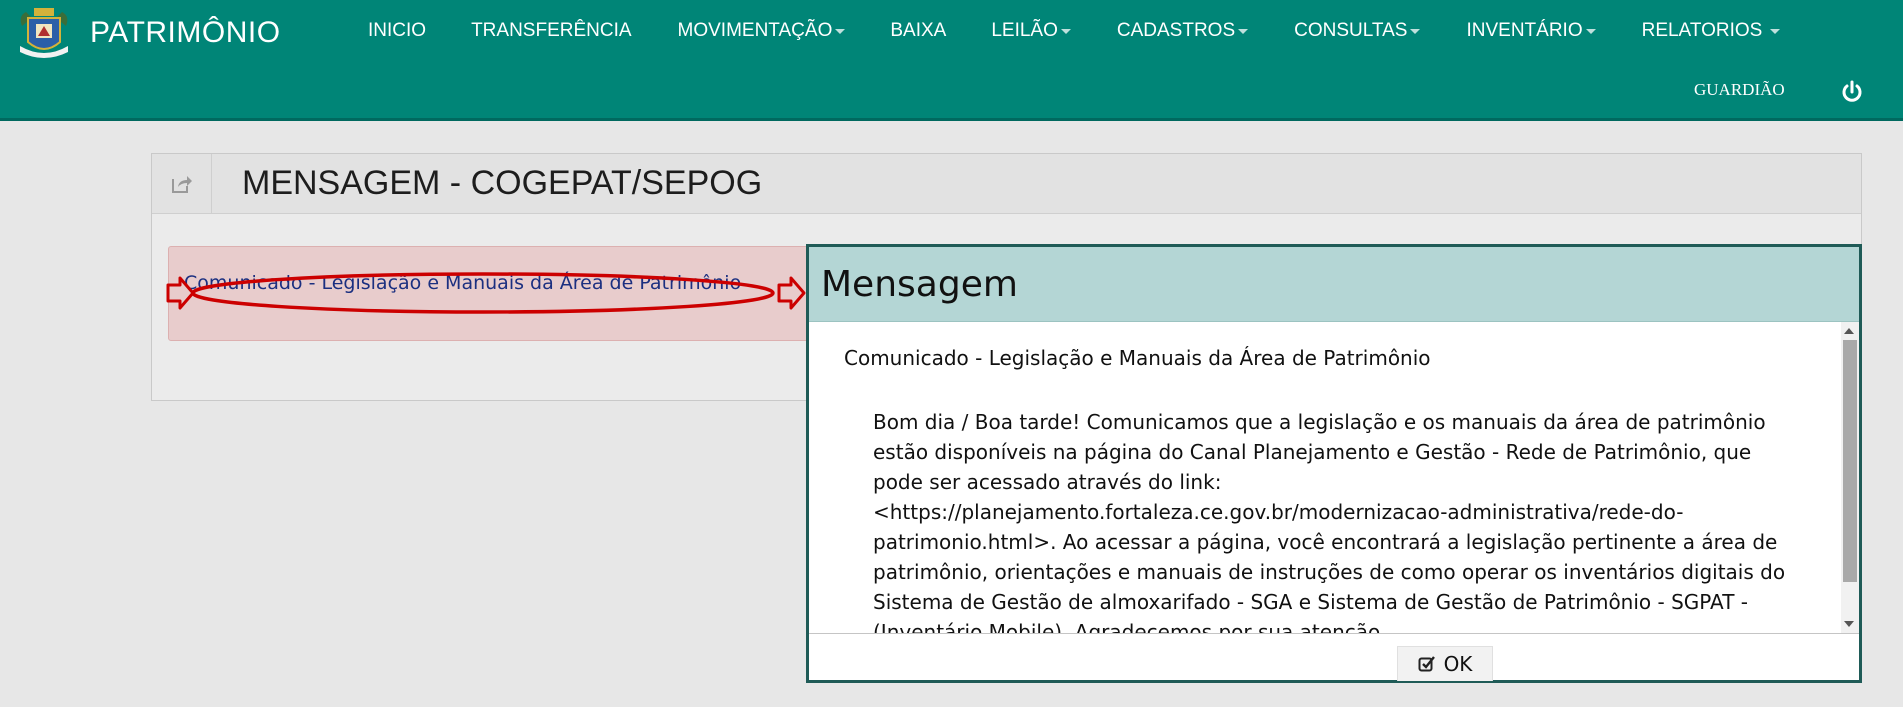  Describe the element at coordinates (1426, 664) in the screenshot. I see `checkbox-check-icon` at that location.